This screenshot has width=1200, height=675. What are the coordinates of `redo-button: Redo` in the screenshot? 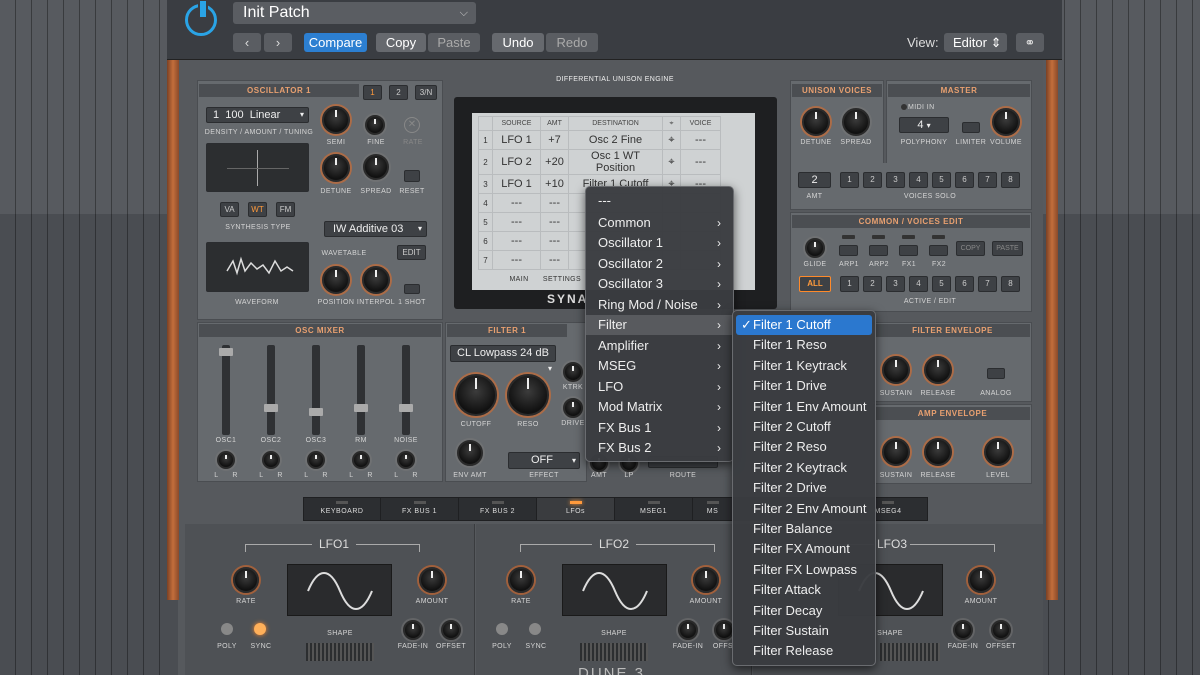 It's located at (572, 42).